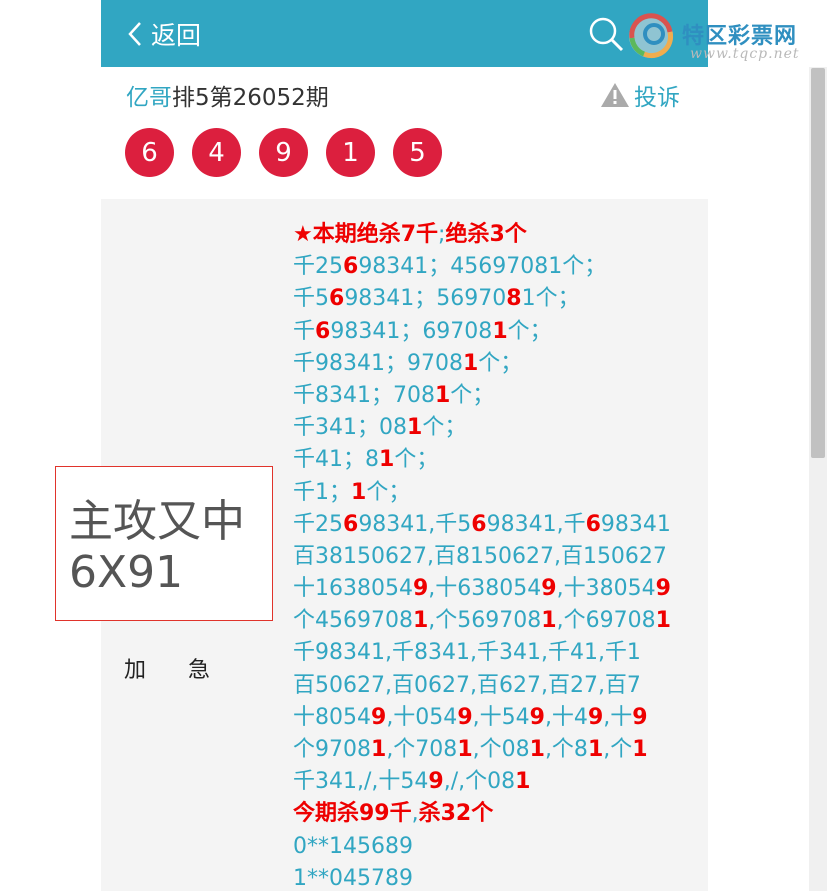 The image size is (827, 895). I want to click on text-line: 千25698341；45697081个；, so click(498, 267).